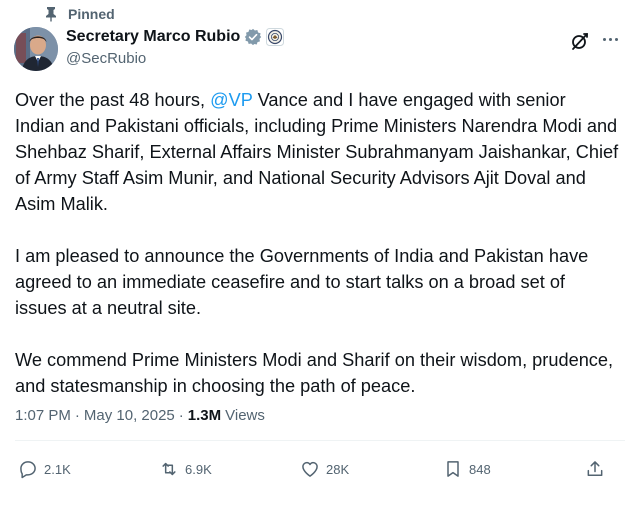 The width and height of the screenshot is (640, 506). What do you see at coordinates (338, 469) in the screenshot?
I see `like-count: 28K` at bounding box center [338, 469].